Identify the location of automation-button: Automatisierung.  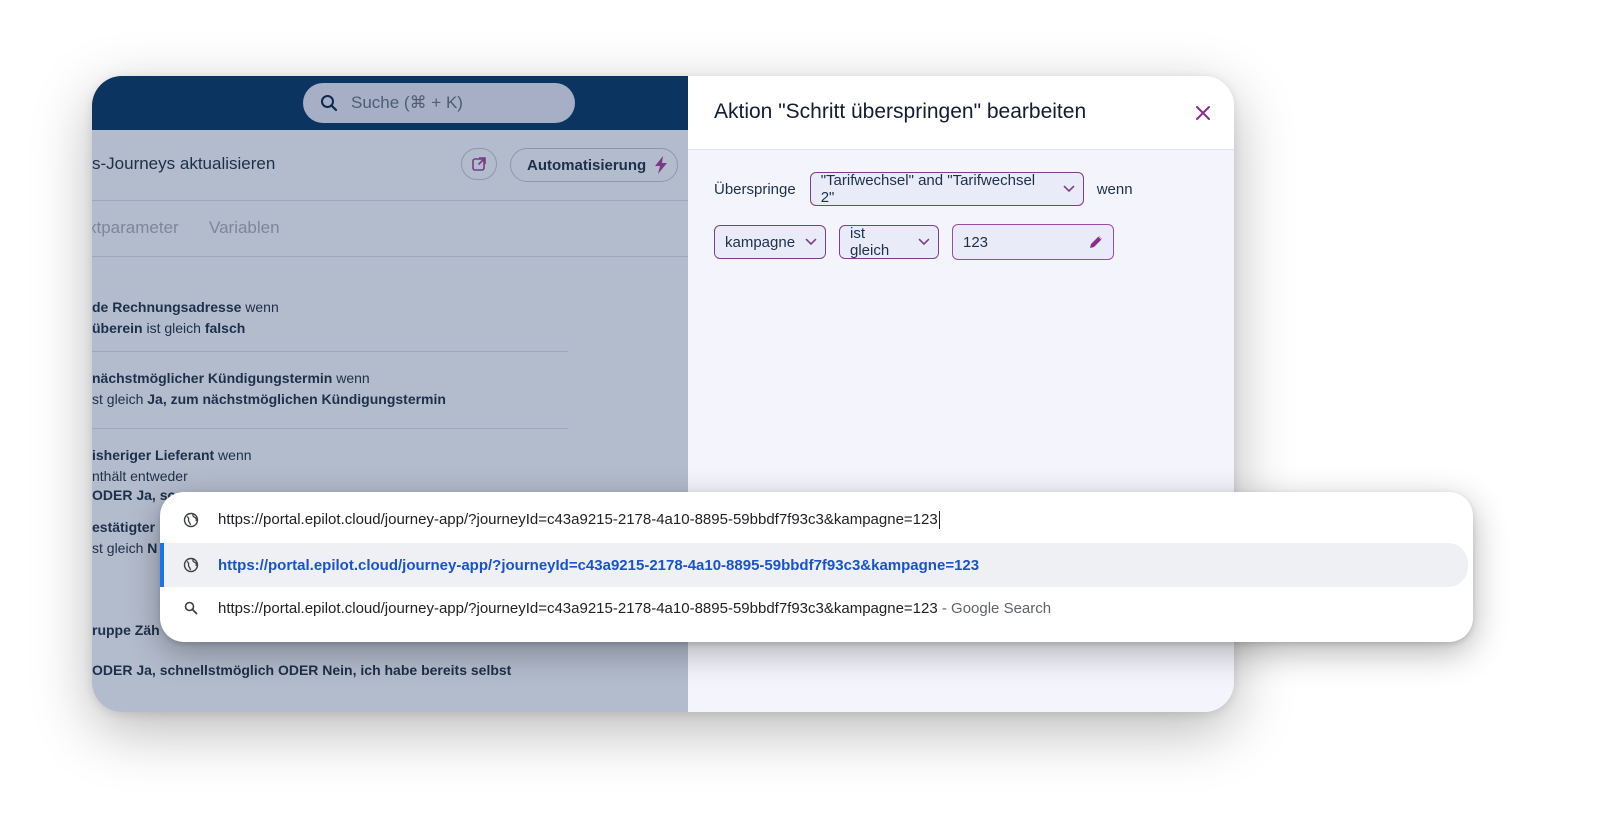
(594, 165).